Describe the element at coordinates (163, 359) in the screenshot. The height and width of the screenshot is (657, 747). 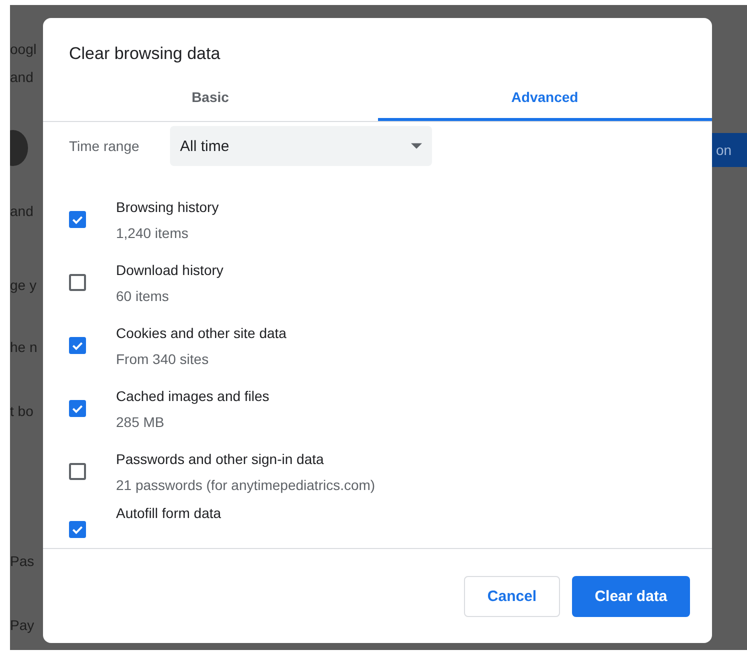
I see `item-detail: From 340 sites` at that location.